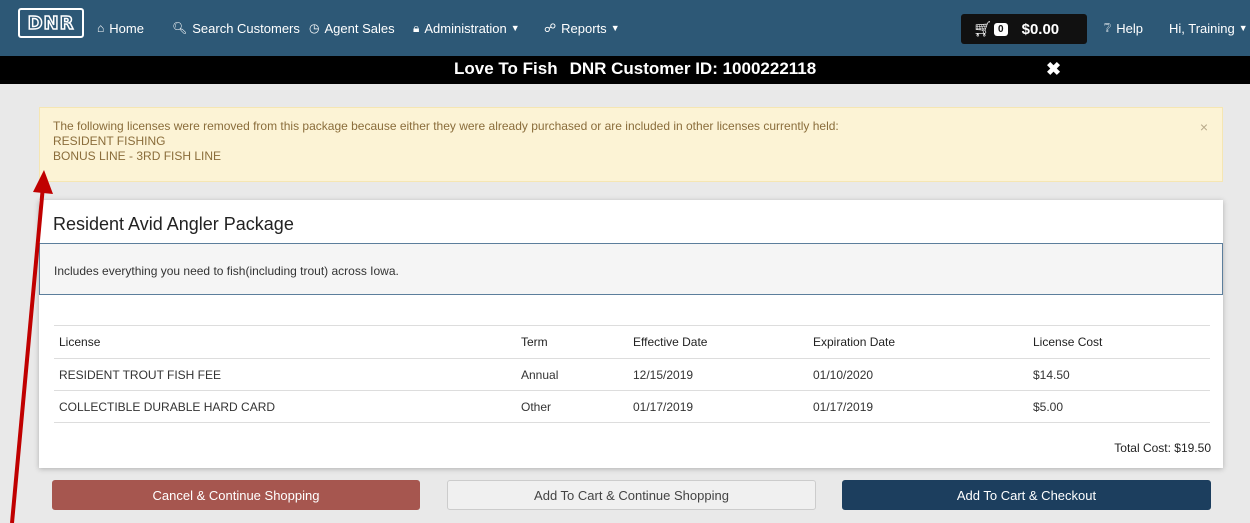  Describe the element at coordinates (983, 29) in the screenshot. I see `shopping-cart-icon: 🛒︎` at that location.